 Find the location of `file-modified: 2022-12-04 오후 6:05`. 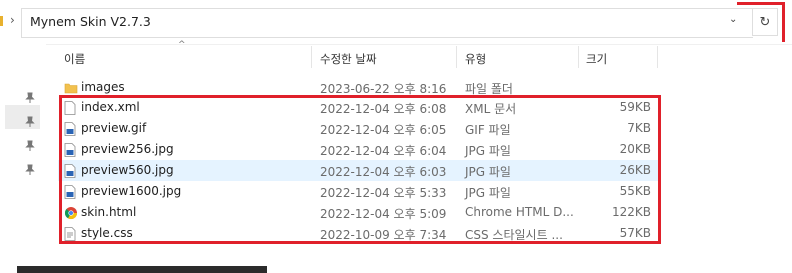

file-modified: 2022-12-04 오후 6:05 is located at coordinates (383, 130).